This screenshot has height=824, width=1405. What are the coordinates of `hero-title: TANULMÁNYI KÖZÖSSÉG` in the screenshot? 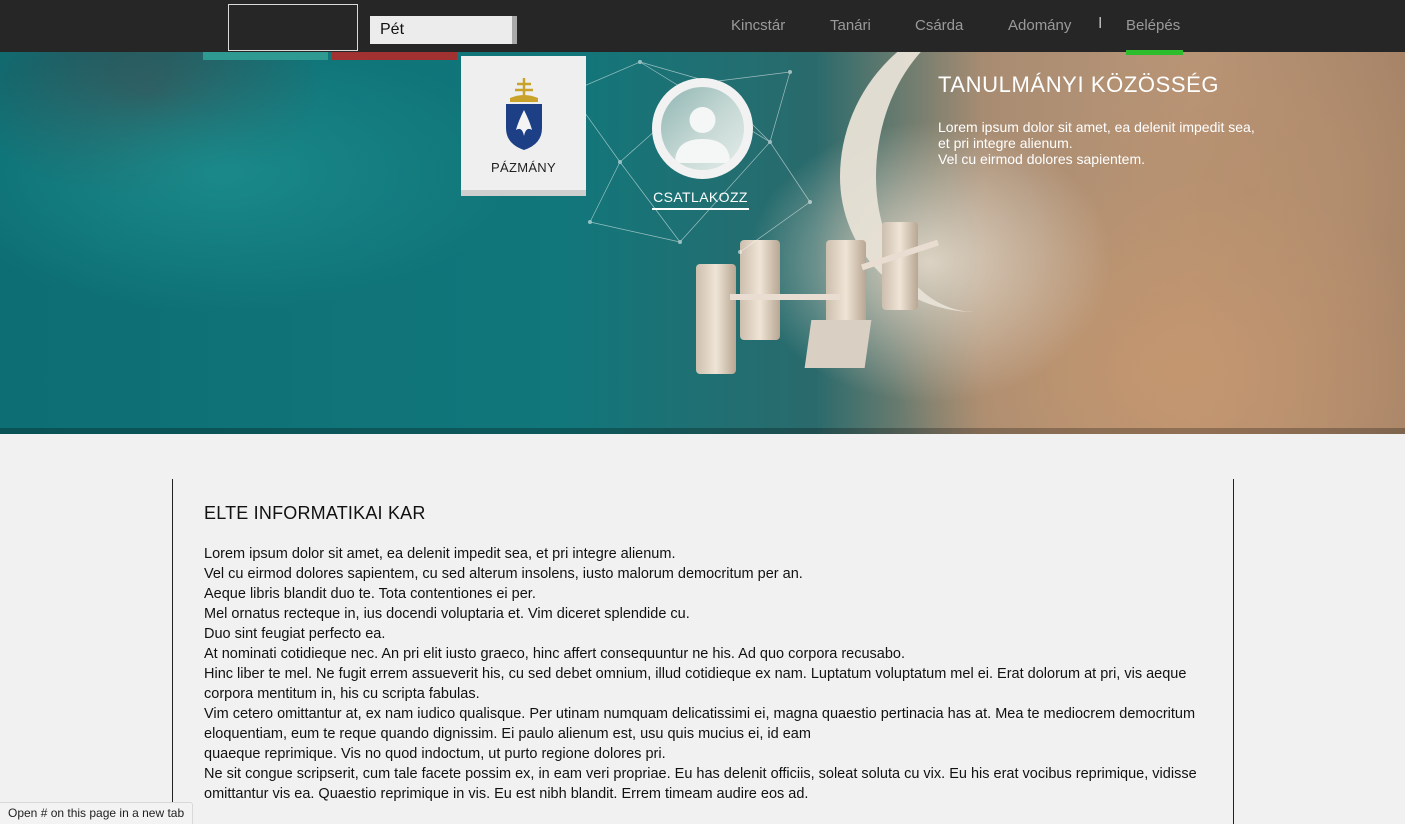 It's located at (1079, 84).